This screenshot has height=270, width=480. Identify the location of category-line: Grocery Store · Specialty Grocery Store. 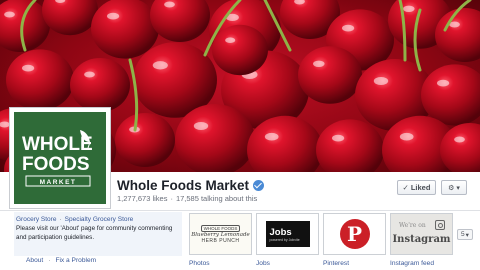
(96, 219).